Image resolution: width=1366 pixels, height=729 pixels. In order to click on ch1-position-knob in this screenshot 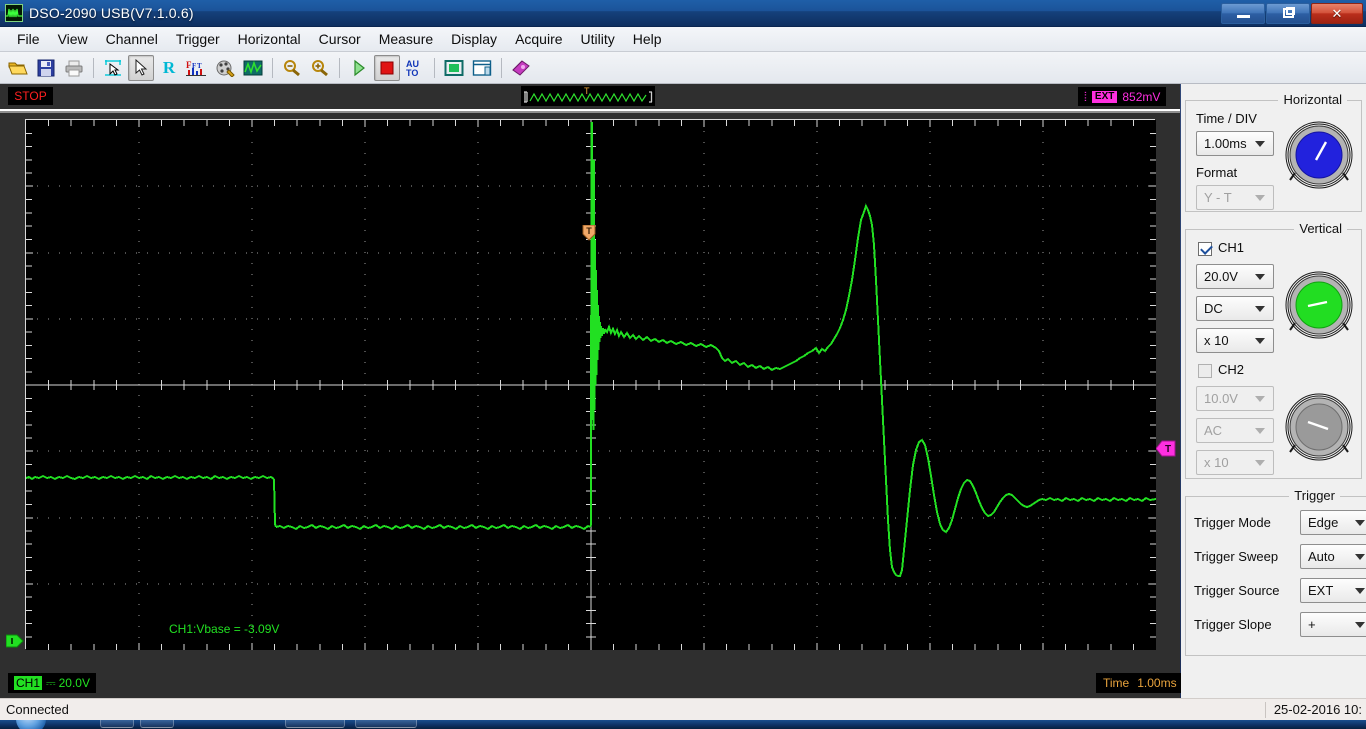, I will do `click(1319, 305)`.